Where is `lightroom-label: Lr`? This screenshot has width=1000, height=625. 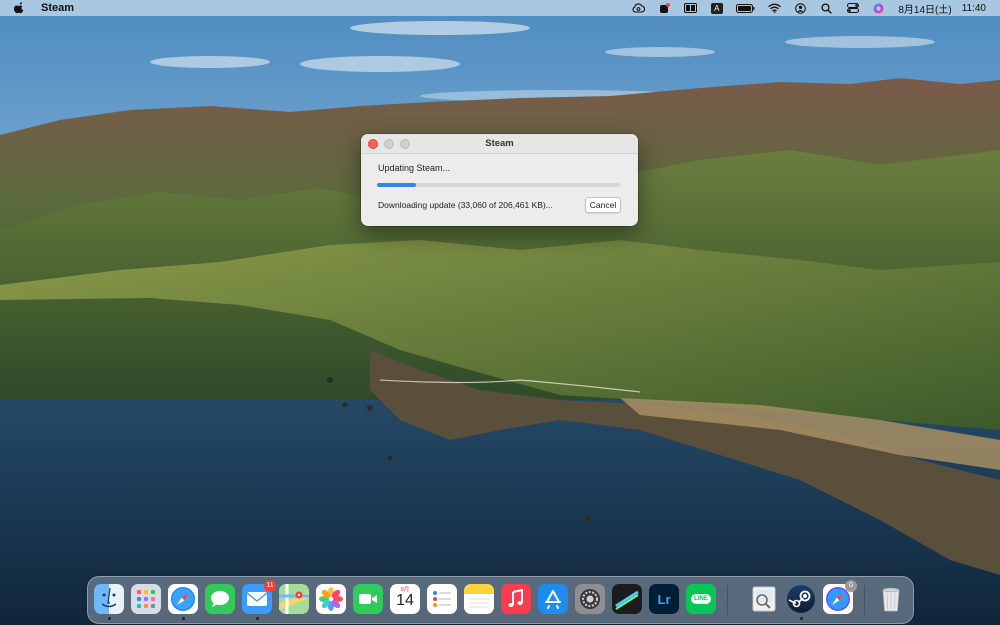 lightroom-label: Lr is located at coordinates (664, 599).